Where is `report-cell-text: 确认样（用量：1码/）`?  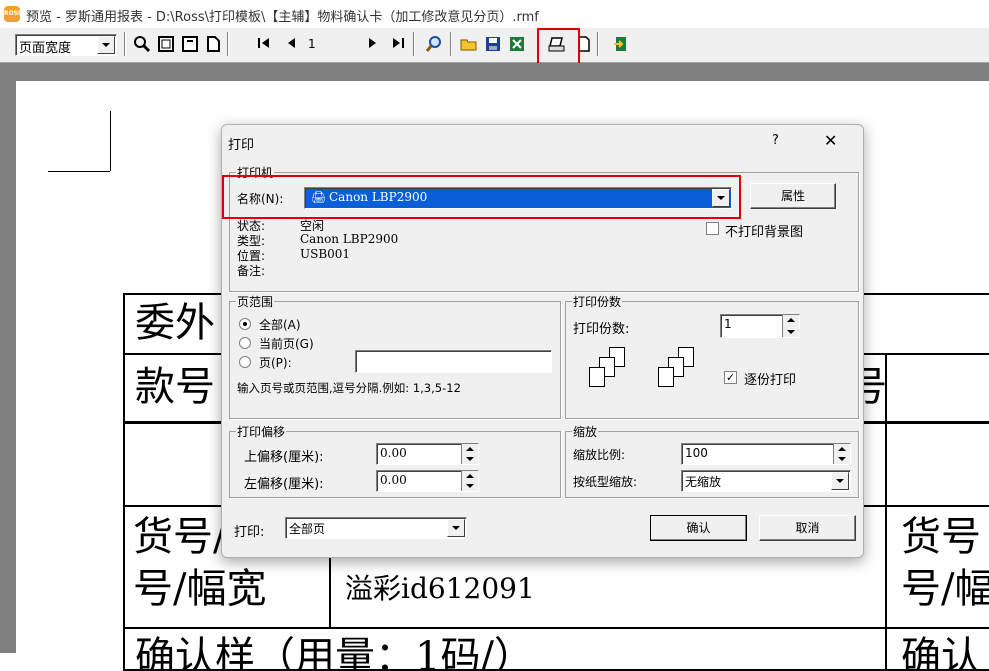
report-cell-text: 确认样（用量：1码/） is located at coordinates (334, 652).